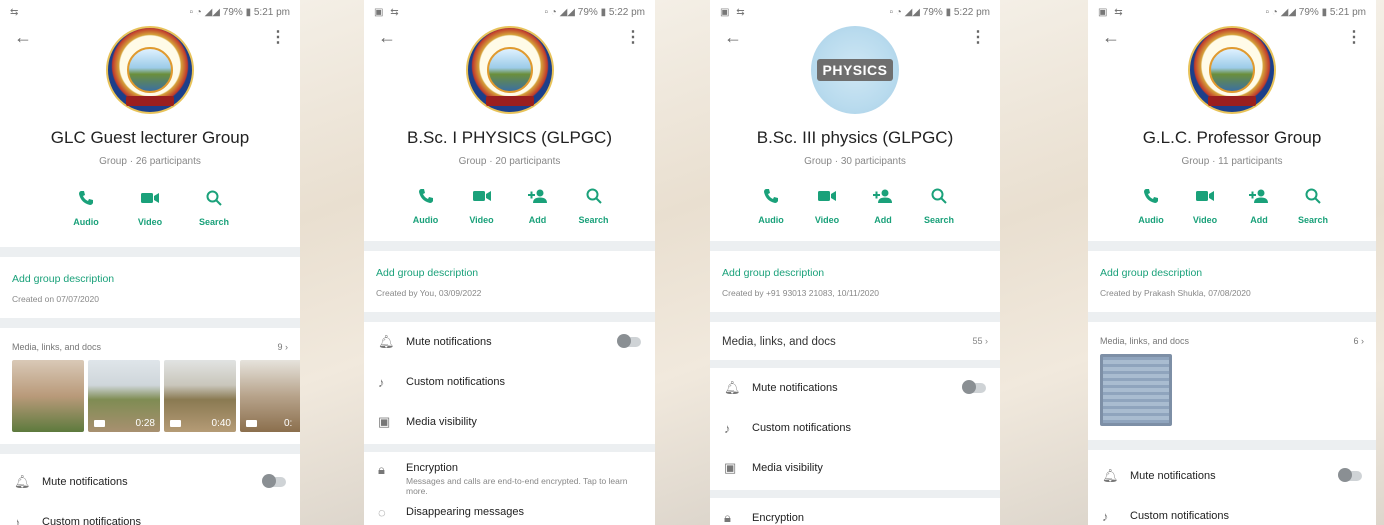 The width and height of the screenshot is (1384, 525). Describe the element at coordinates (1282, 12) in the screenshot. I see `signal-icons: ▫ ◔ ◢◢` at that location.